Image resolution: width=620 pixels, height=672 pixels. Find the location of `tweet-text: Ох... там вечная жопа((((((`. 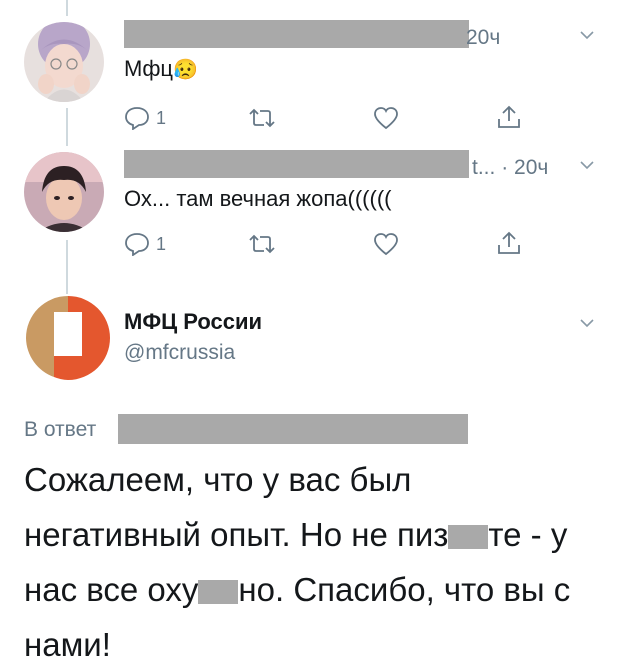

tweet-text: Ох... там вечная жопа(((((( is located at coordinates (258, 198).